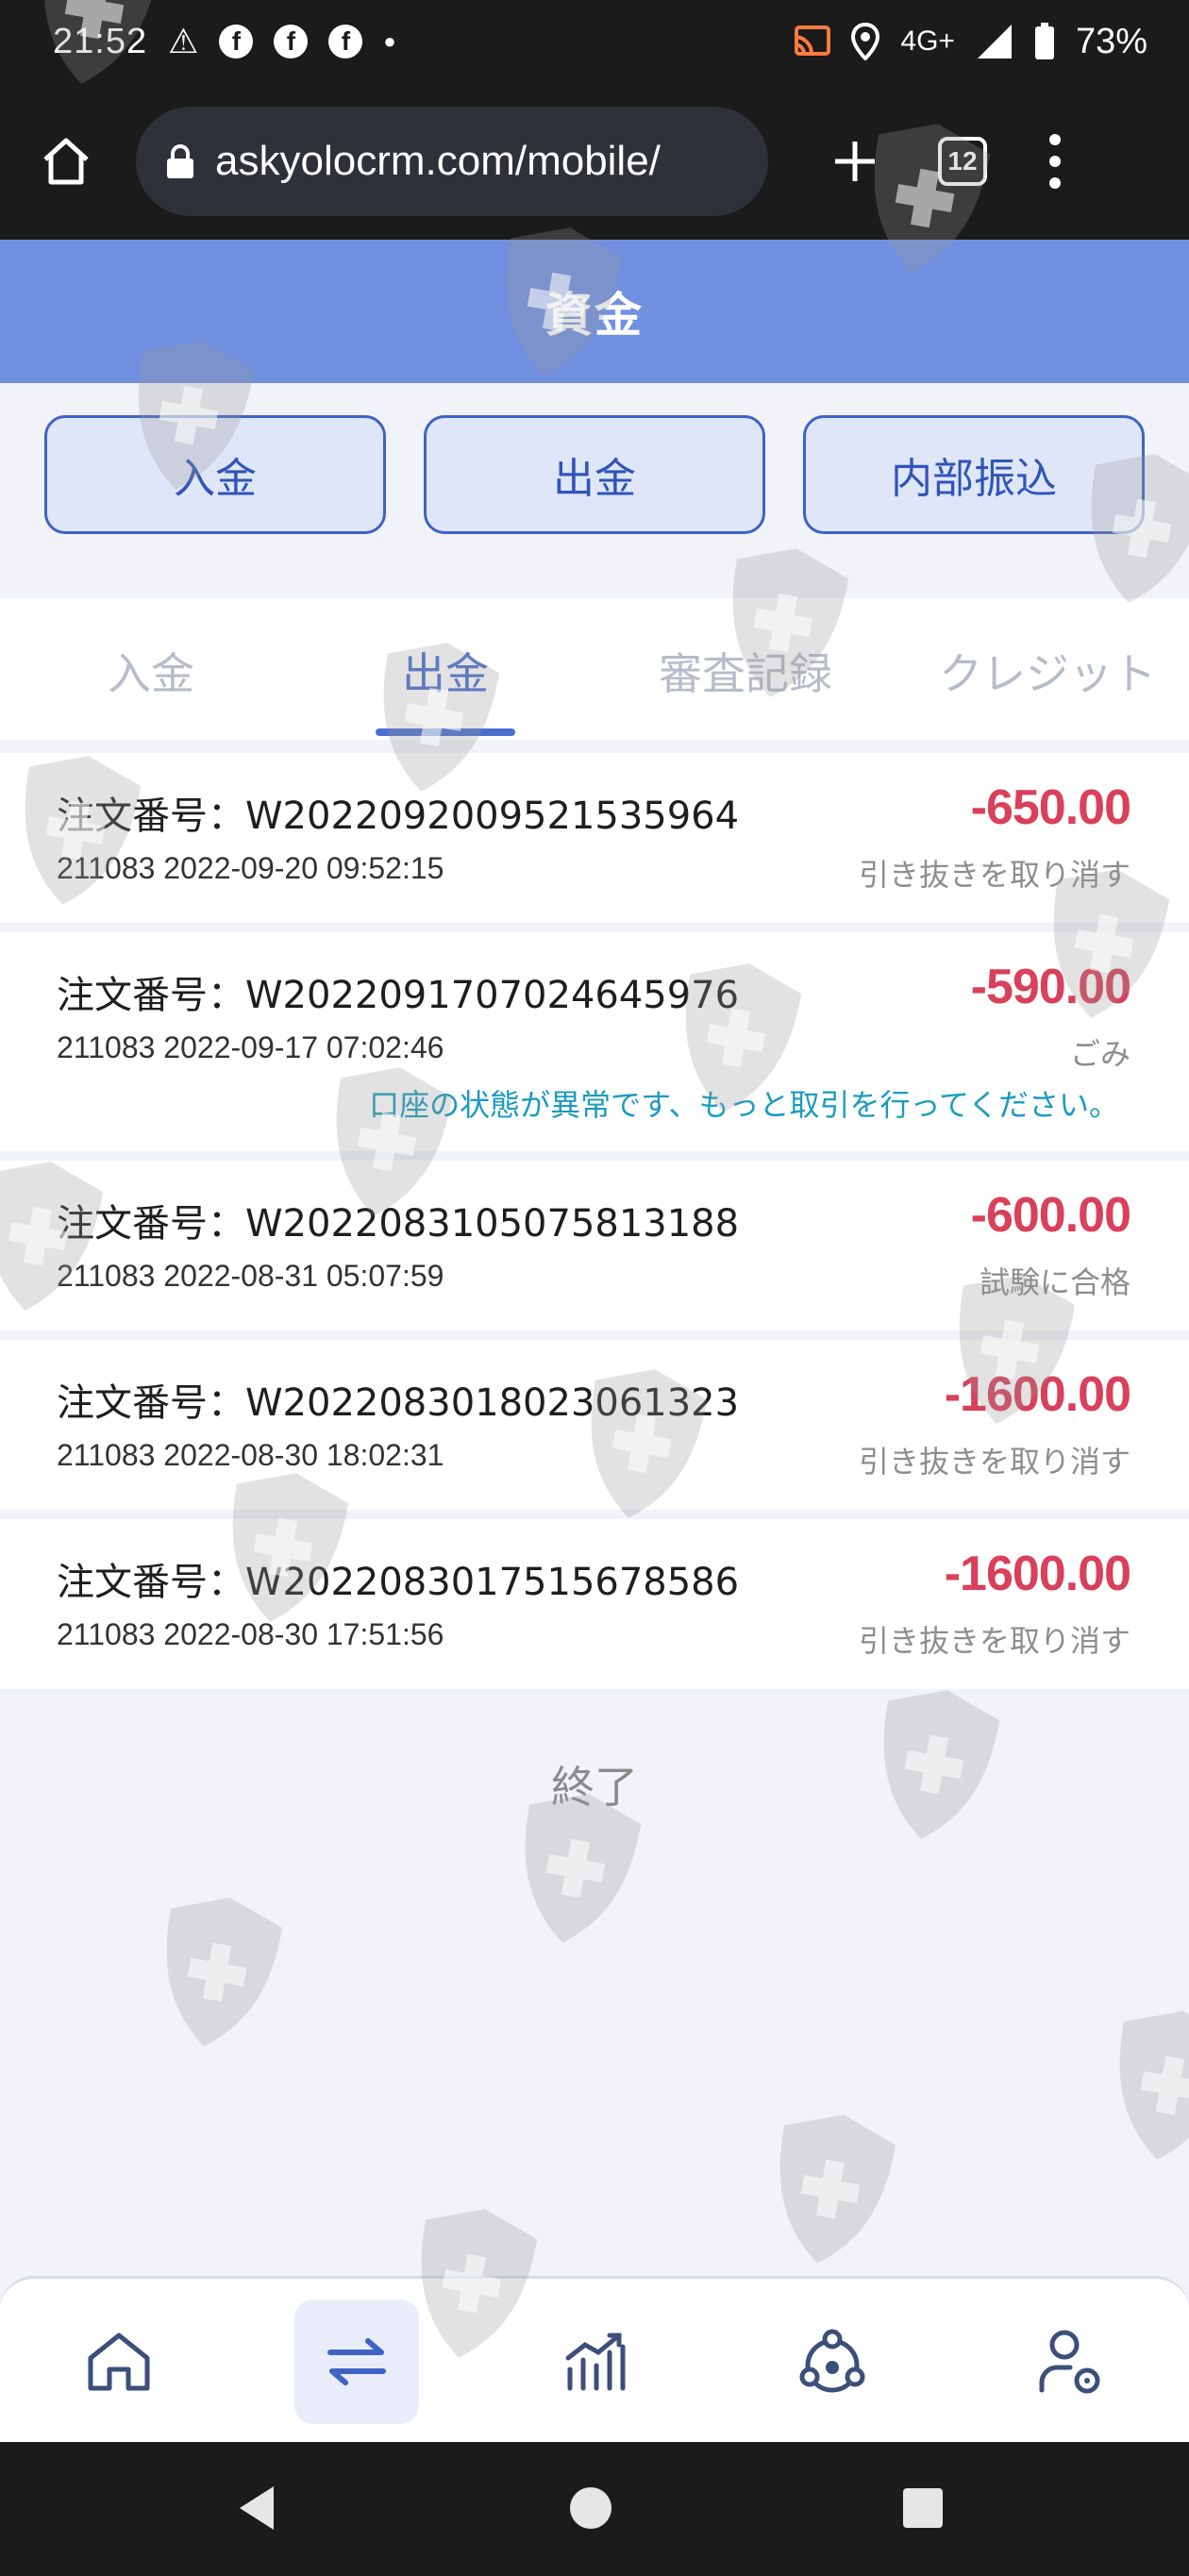 This screenshot has width=1189, height=2576. Describe the element at coordinates (250, 1634) in the screenshot. I see `order-meta: 211083 2022-08-30 17:51:56` at that location.